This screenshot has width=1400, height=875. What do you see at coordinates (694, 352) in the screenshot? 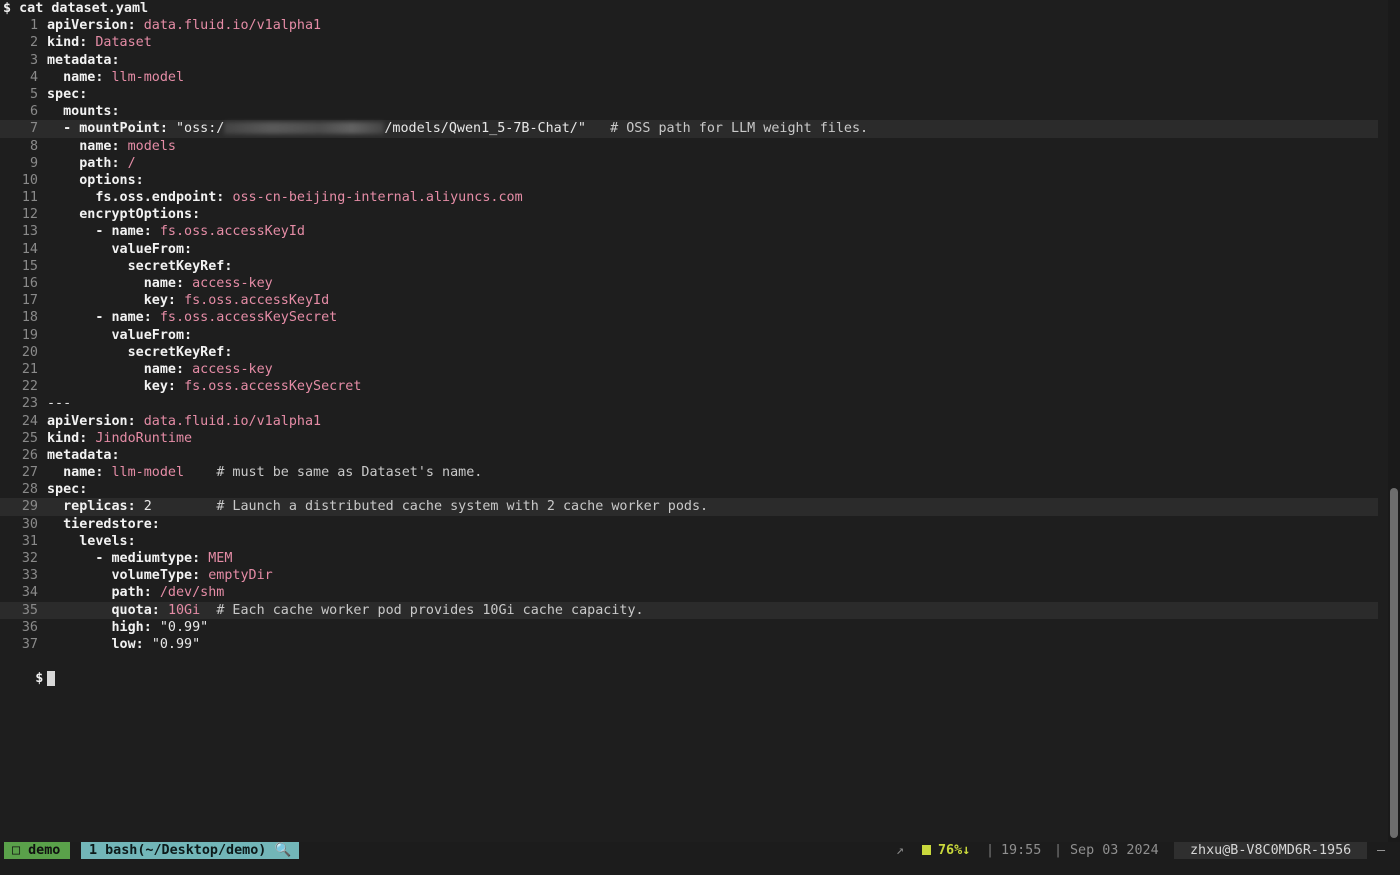
I see `code-line: 20 secretKeyRef:` at bounding box center [694, 352].